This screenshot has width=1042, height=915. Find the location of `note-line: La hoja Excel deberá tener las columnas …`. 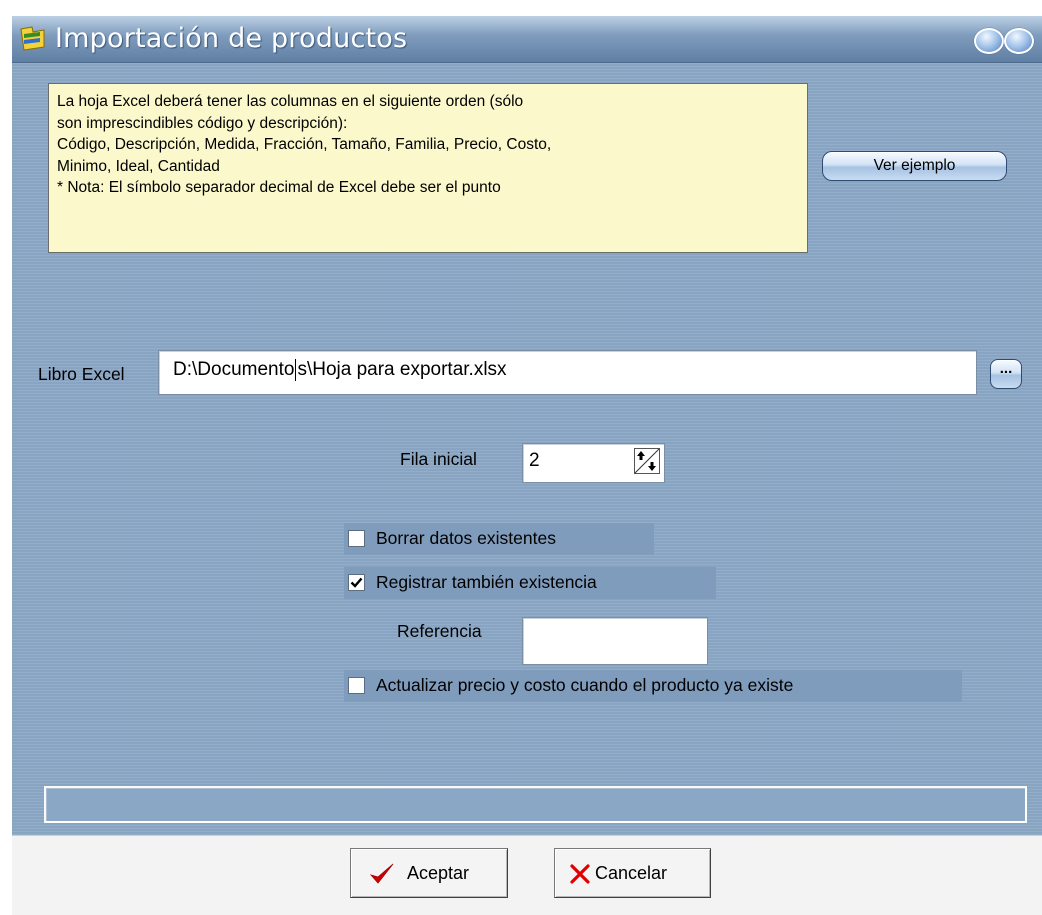

note-line: La hoja Excel deberá tener las columnas … is located at coordinates (290, 101).